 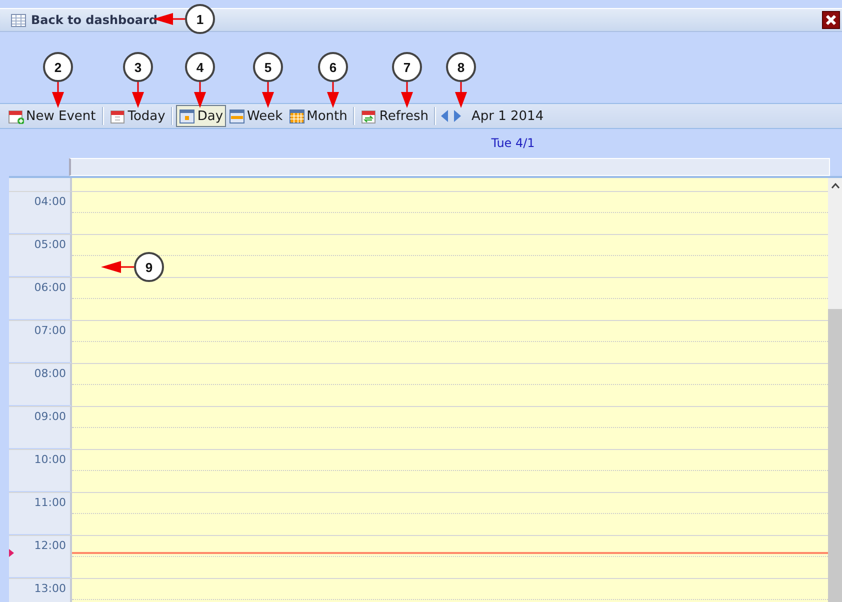 What do you see at coordinates (11, 553) in the screenshot?
I see `current-time-marker-icon` at bounding box center [11, 553].